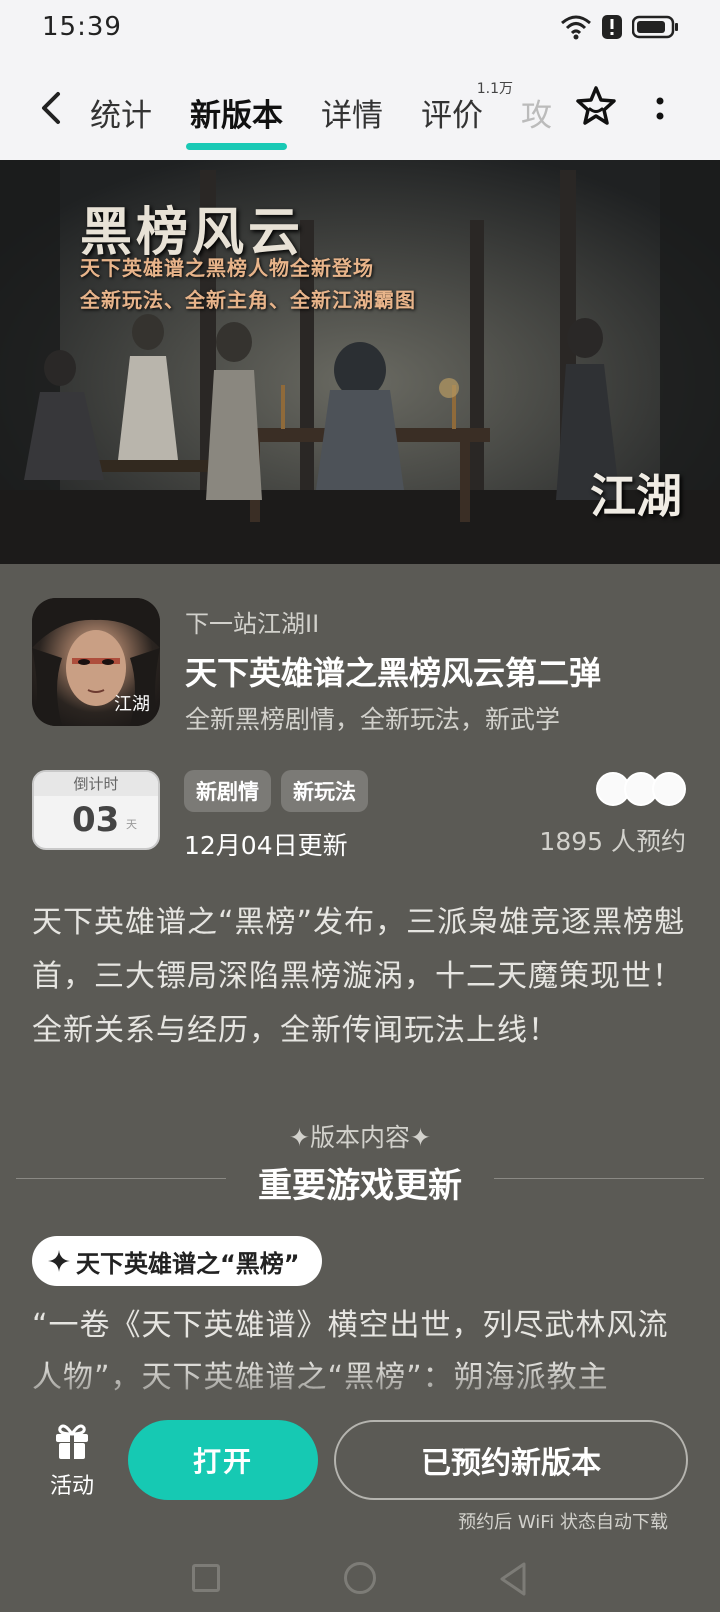 The height and width of the screenshot is (1612, 720). What do you see at coordinates (52, 108) in the screenshot?
I see `back-arrow-icon` at bounding box center [52, 108].